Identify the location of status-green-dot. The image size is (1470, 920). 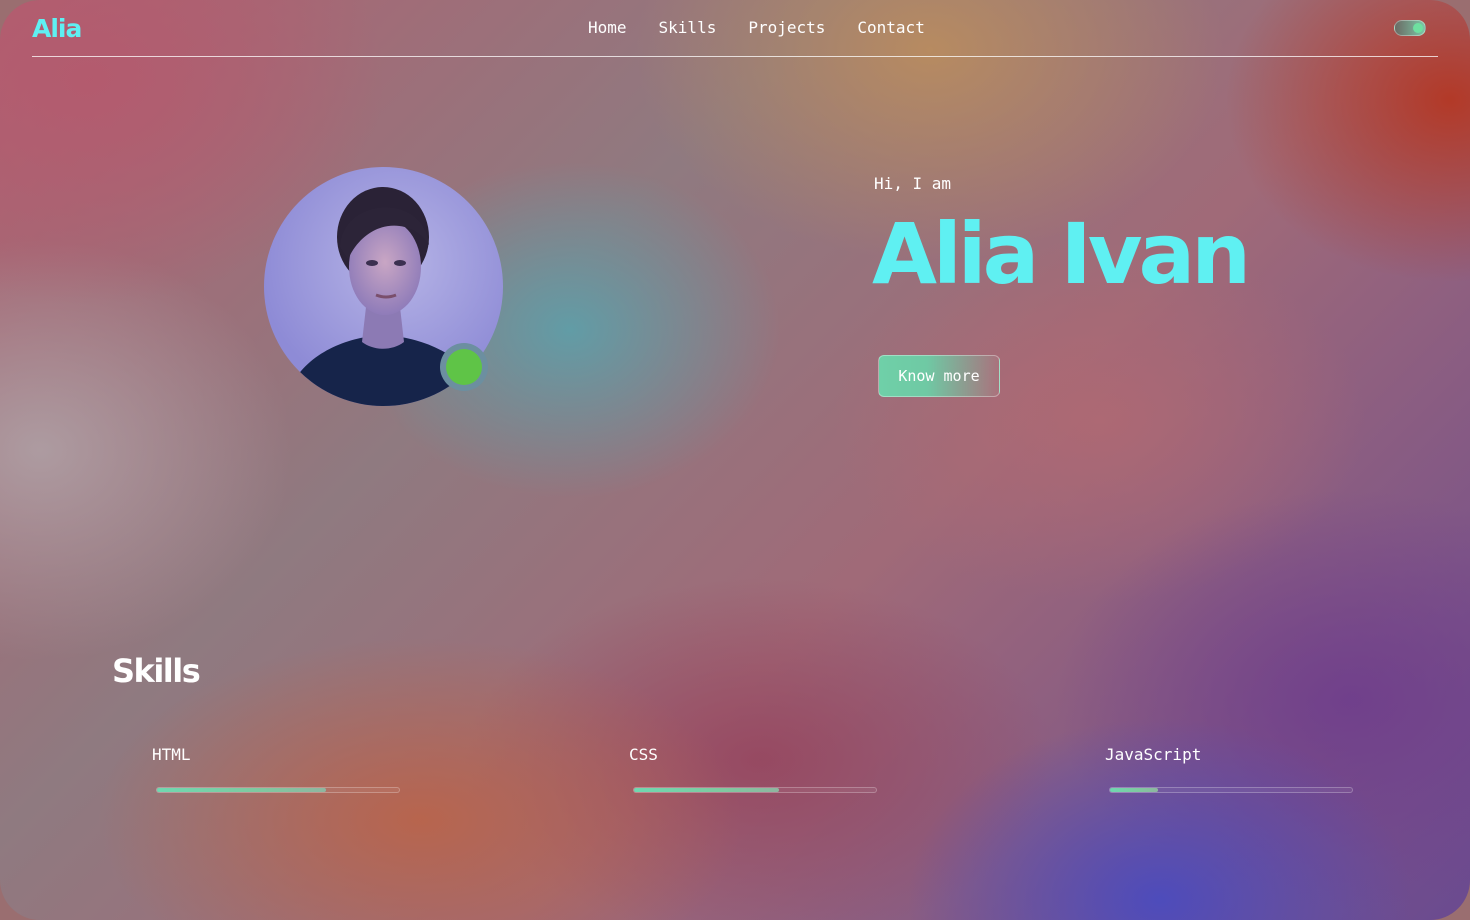
(464, 367).